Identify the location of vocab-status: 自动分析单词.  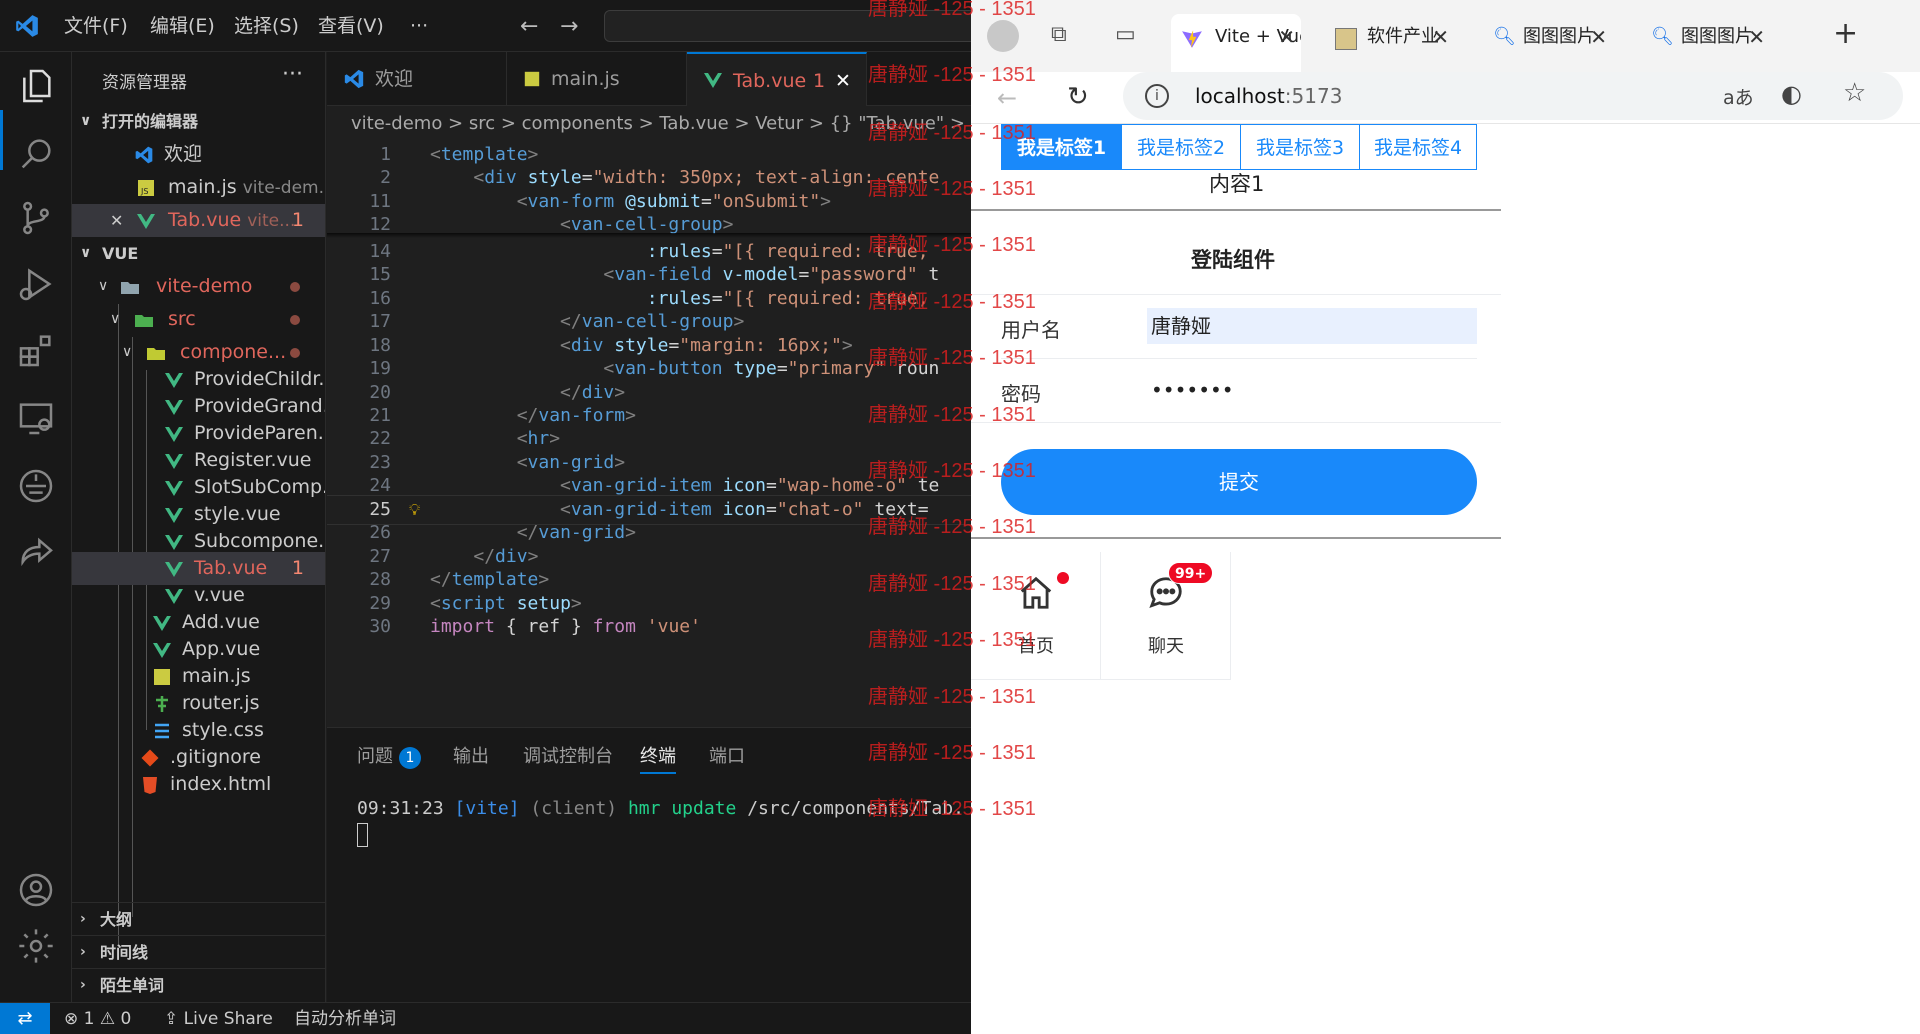
(345, 1018).